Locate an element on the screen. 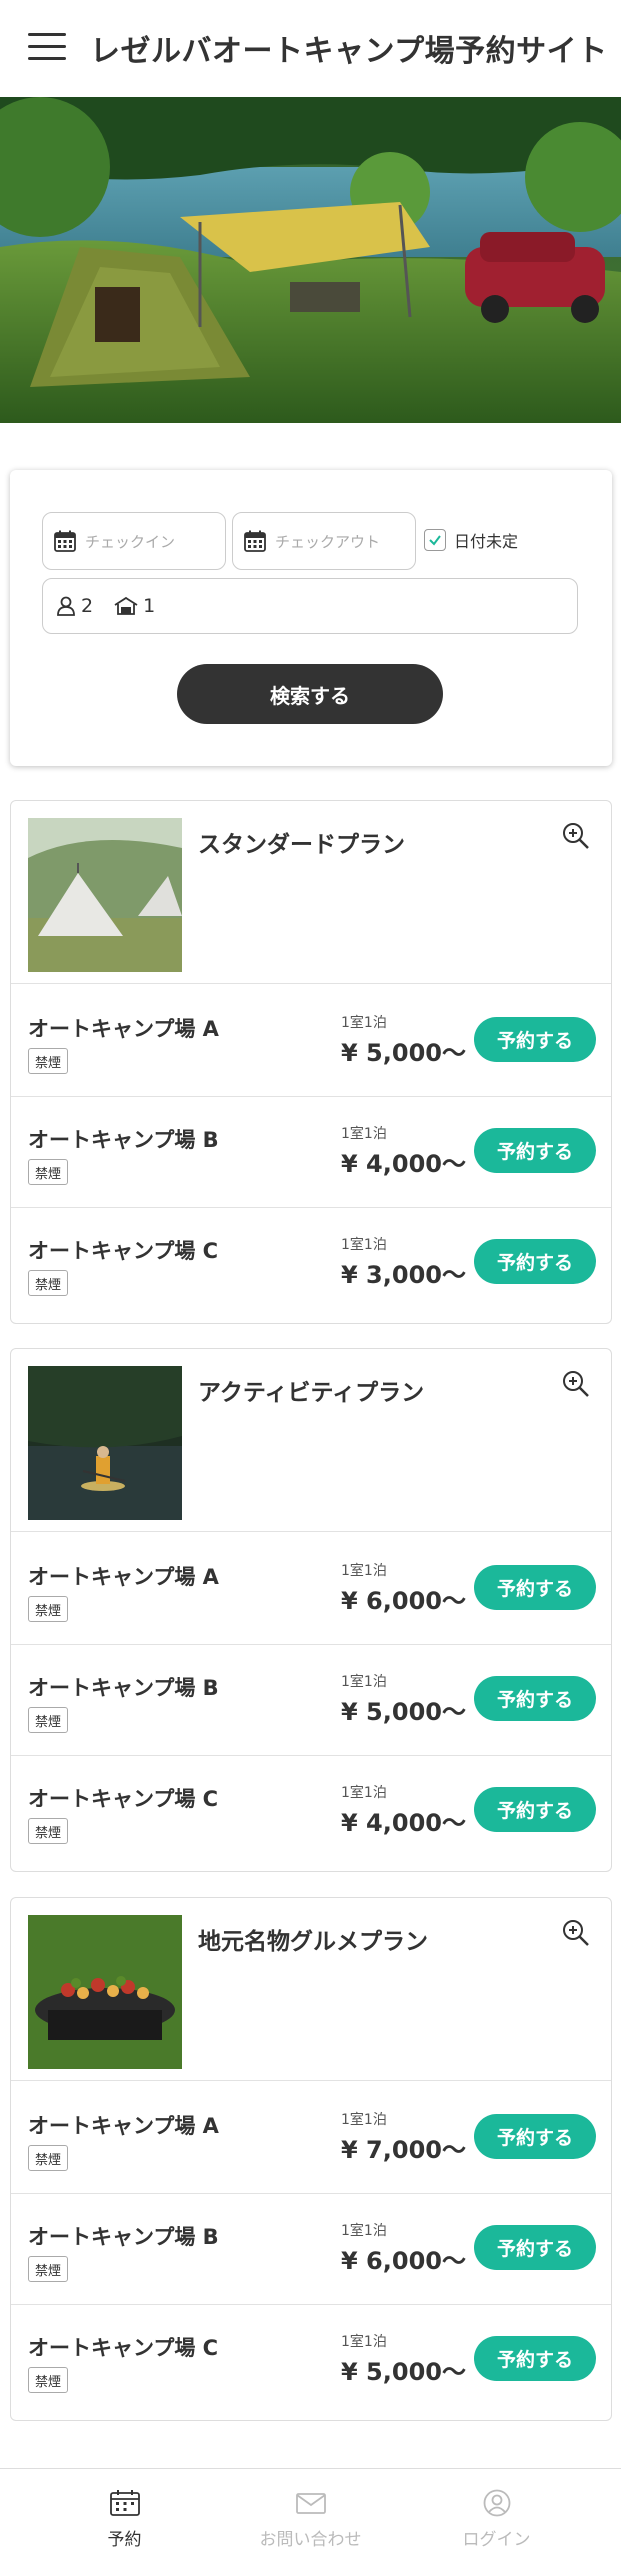  hero-image is located at coordinates (310, 260).